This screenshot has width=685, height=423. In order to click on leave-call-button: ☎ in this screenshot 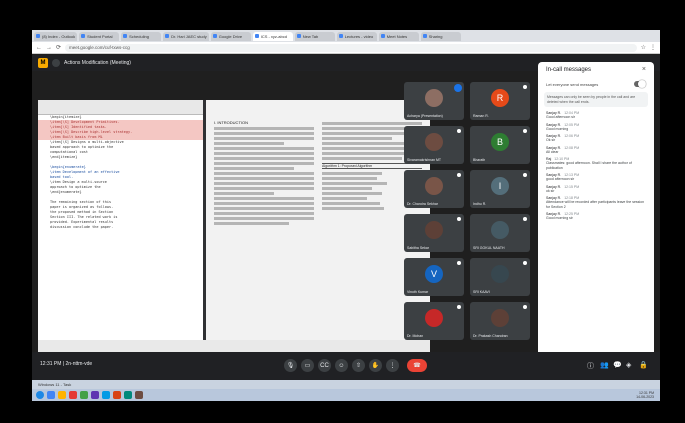, I will do `click(417, 365)`.